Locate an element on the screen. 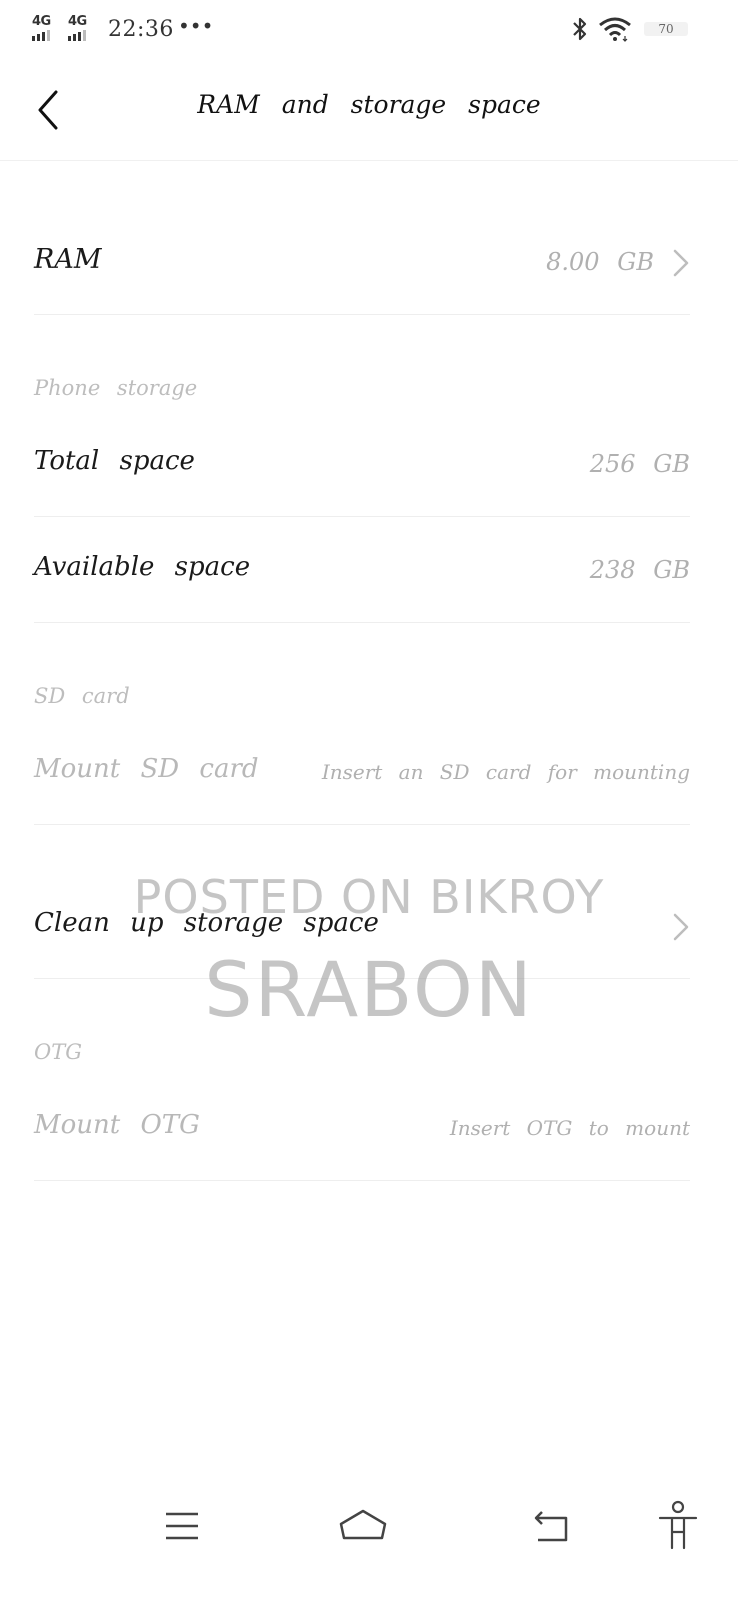 The height and width of the screenshot is (1600, 738). available-space-value: 238 GB is located at coordinates (639, 570).